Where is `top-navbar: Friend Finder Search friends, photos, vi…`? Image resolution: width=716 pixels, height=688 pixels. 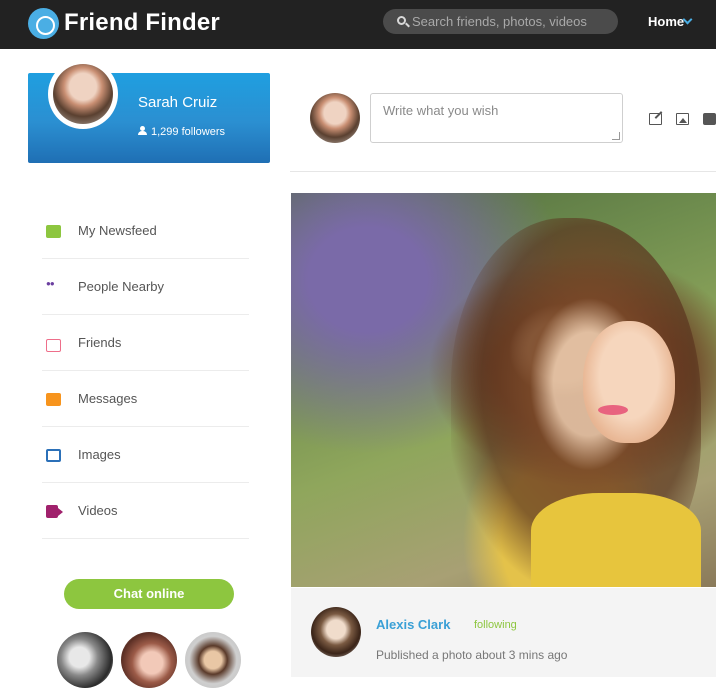 top-navbar: Friend Finder Search friends, photos, vi… is located at coordinates (358, 24).